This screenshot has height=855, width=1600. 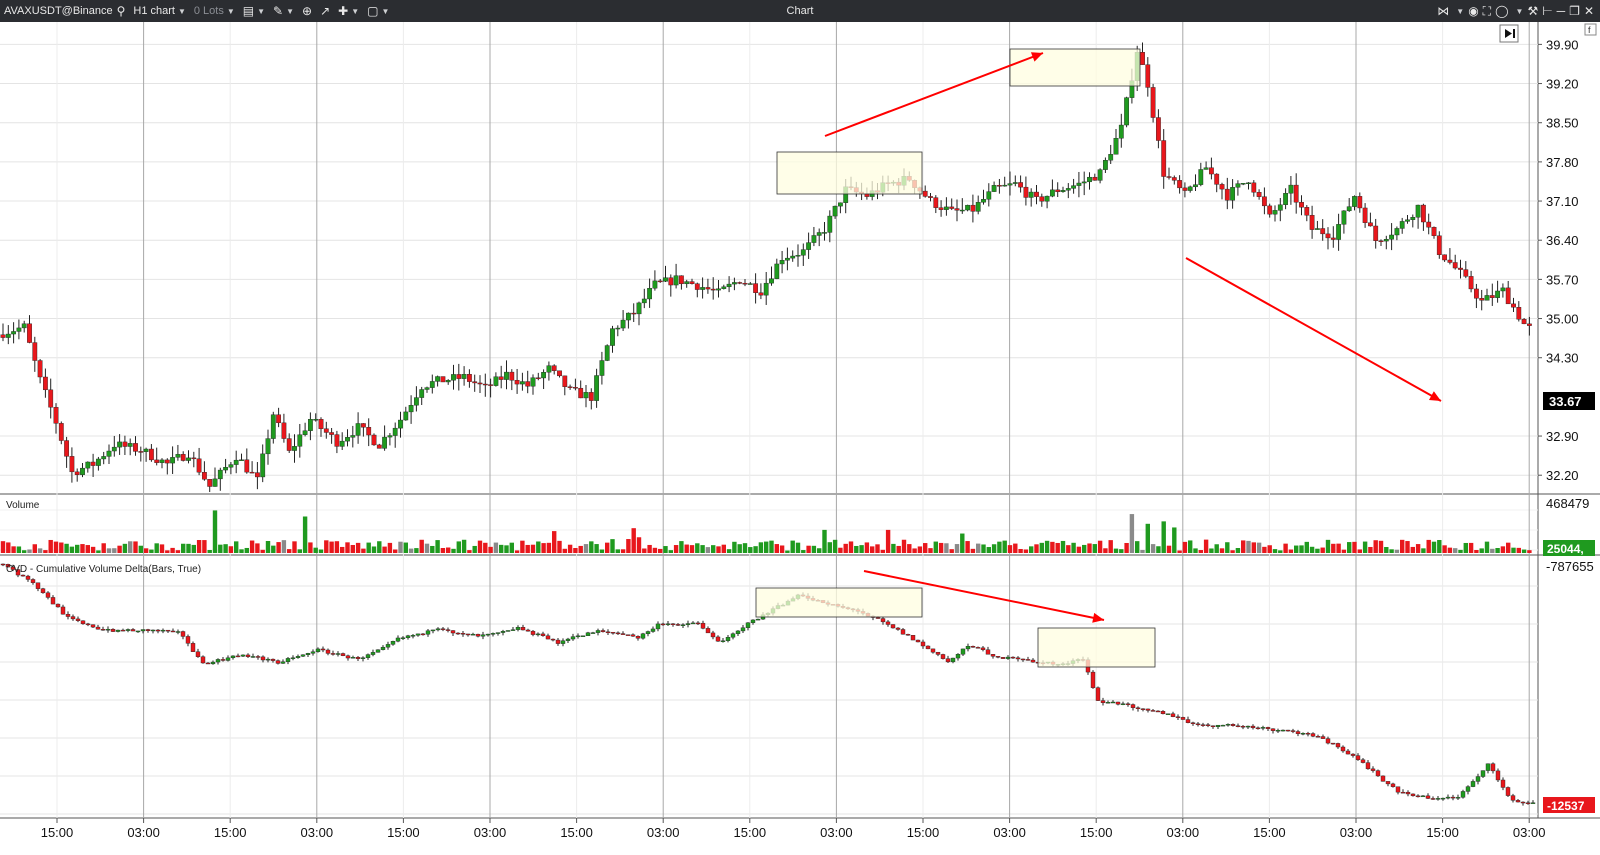 What do you see at coordinates (254, 11) in the screenshot?
I see `template-button: ▤ ▼` at bounding box center [254, 11].